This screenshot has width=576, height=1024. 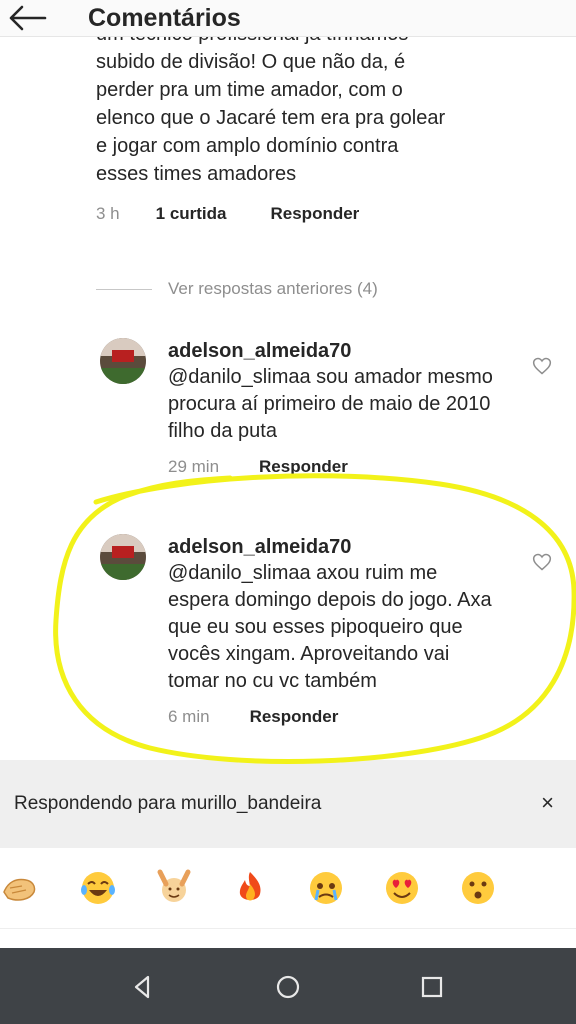 I want to click on arrow-left-icon, so click(x=28, y=18).